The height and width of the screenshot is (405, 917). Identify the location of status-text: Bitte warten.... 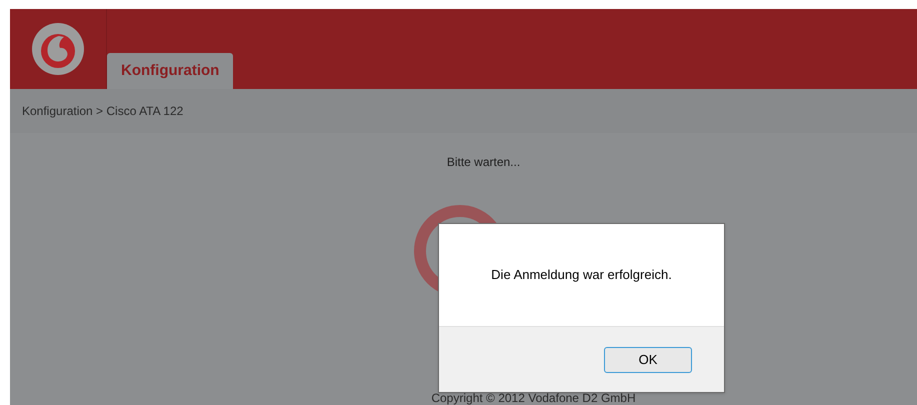
(483, 162).